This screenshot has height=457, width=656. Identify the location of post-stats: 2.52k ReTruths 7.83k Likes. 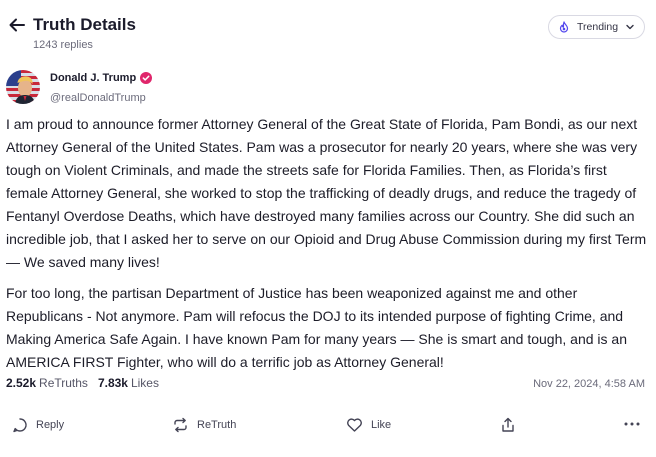
(87, 383).